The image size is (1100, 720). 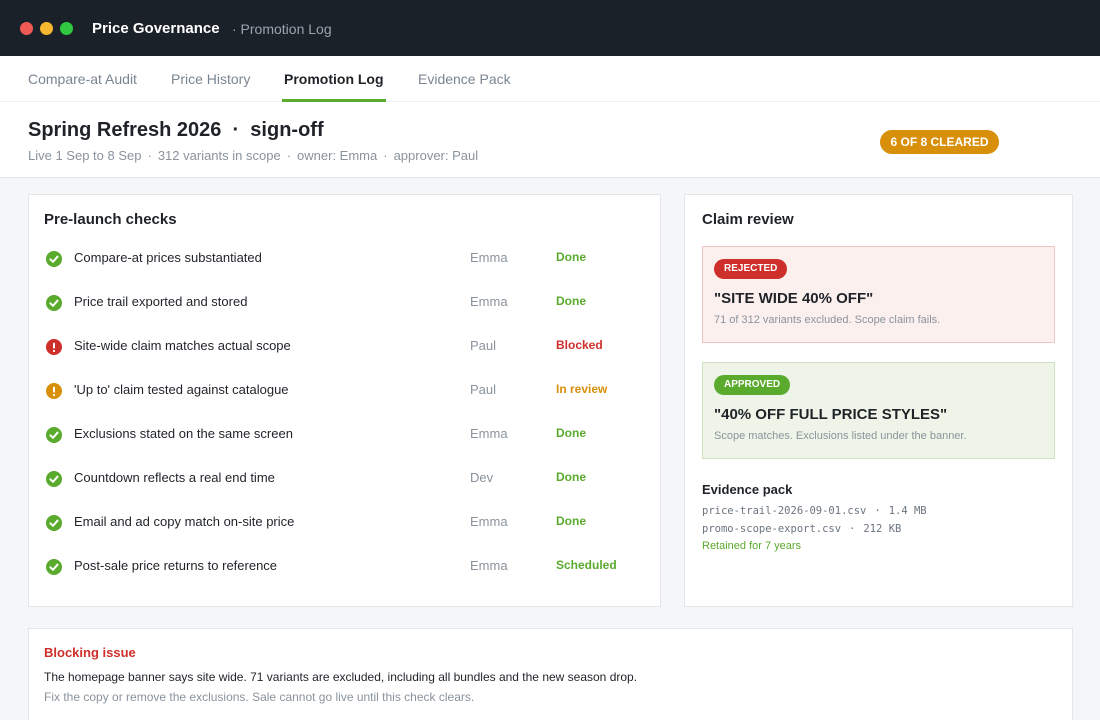 What do you see at coordinates (831, 414) in the screenshot?
I see `approved-claim-text: "40% OFF FULL PRICE STYLES"` at bounding box center [831, 414].